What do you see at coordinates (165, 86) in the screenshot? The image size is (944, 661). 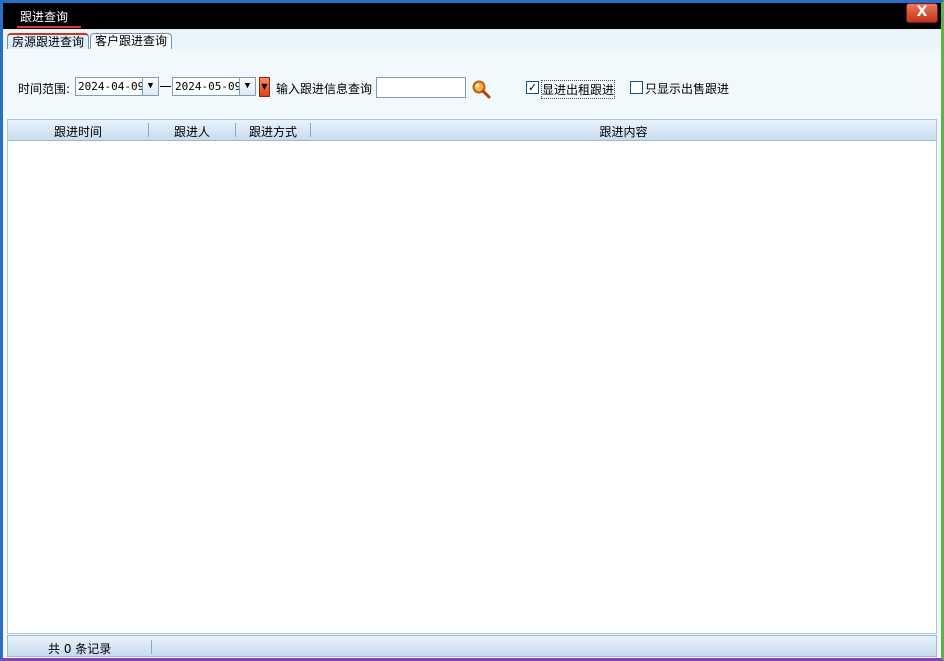 I see `date-range-dash` at bounding box center [165, 86].